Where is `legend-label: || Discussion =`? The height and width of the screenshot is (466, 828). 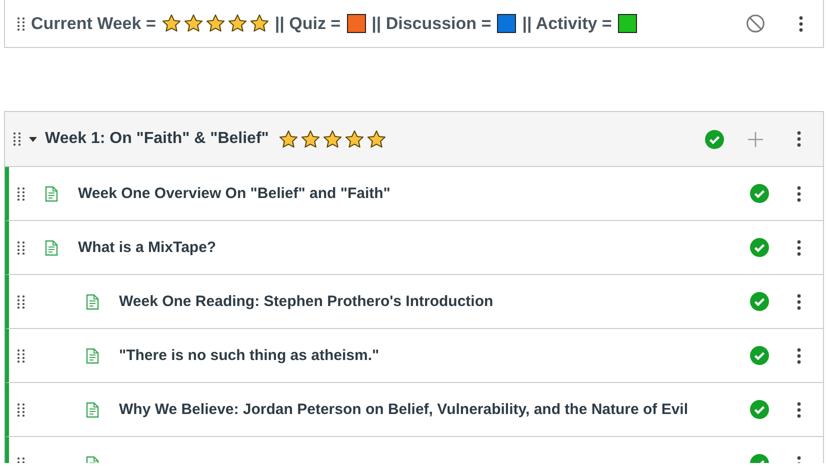 legend-label: || Discussion = is located at coordinates (432, 24).